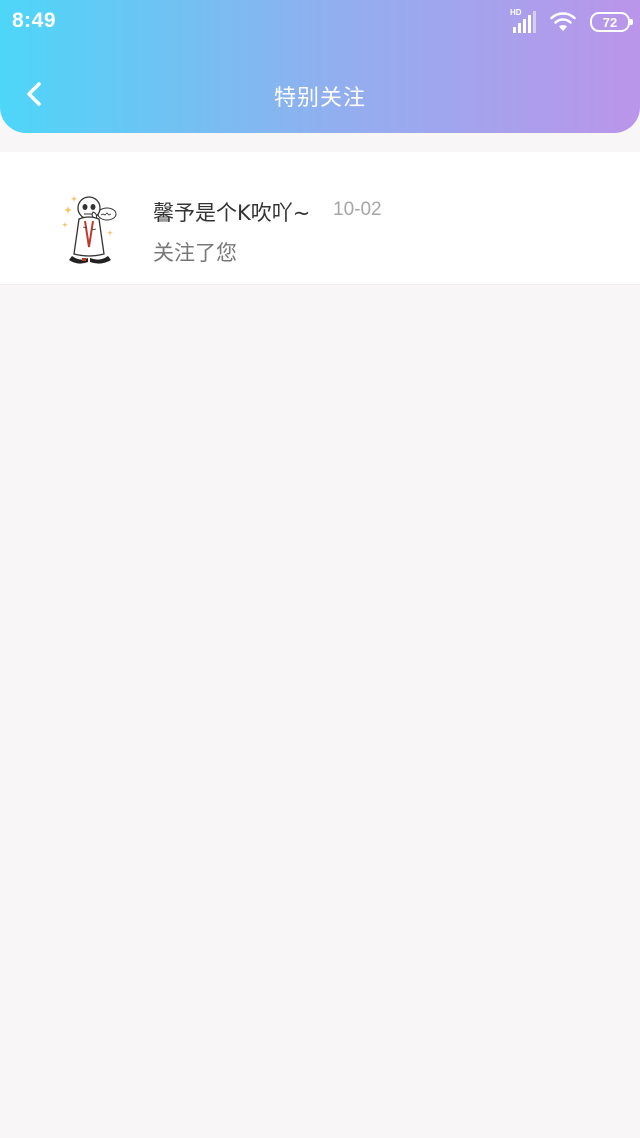 Image resolution: width=640 pixels, height=1138 pixels. I want to click on item-date: 10-02, so click(357, 209).